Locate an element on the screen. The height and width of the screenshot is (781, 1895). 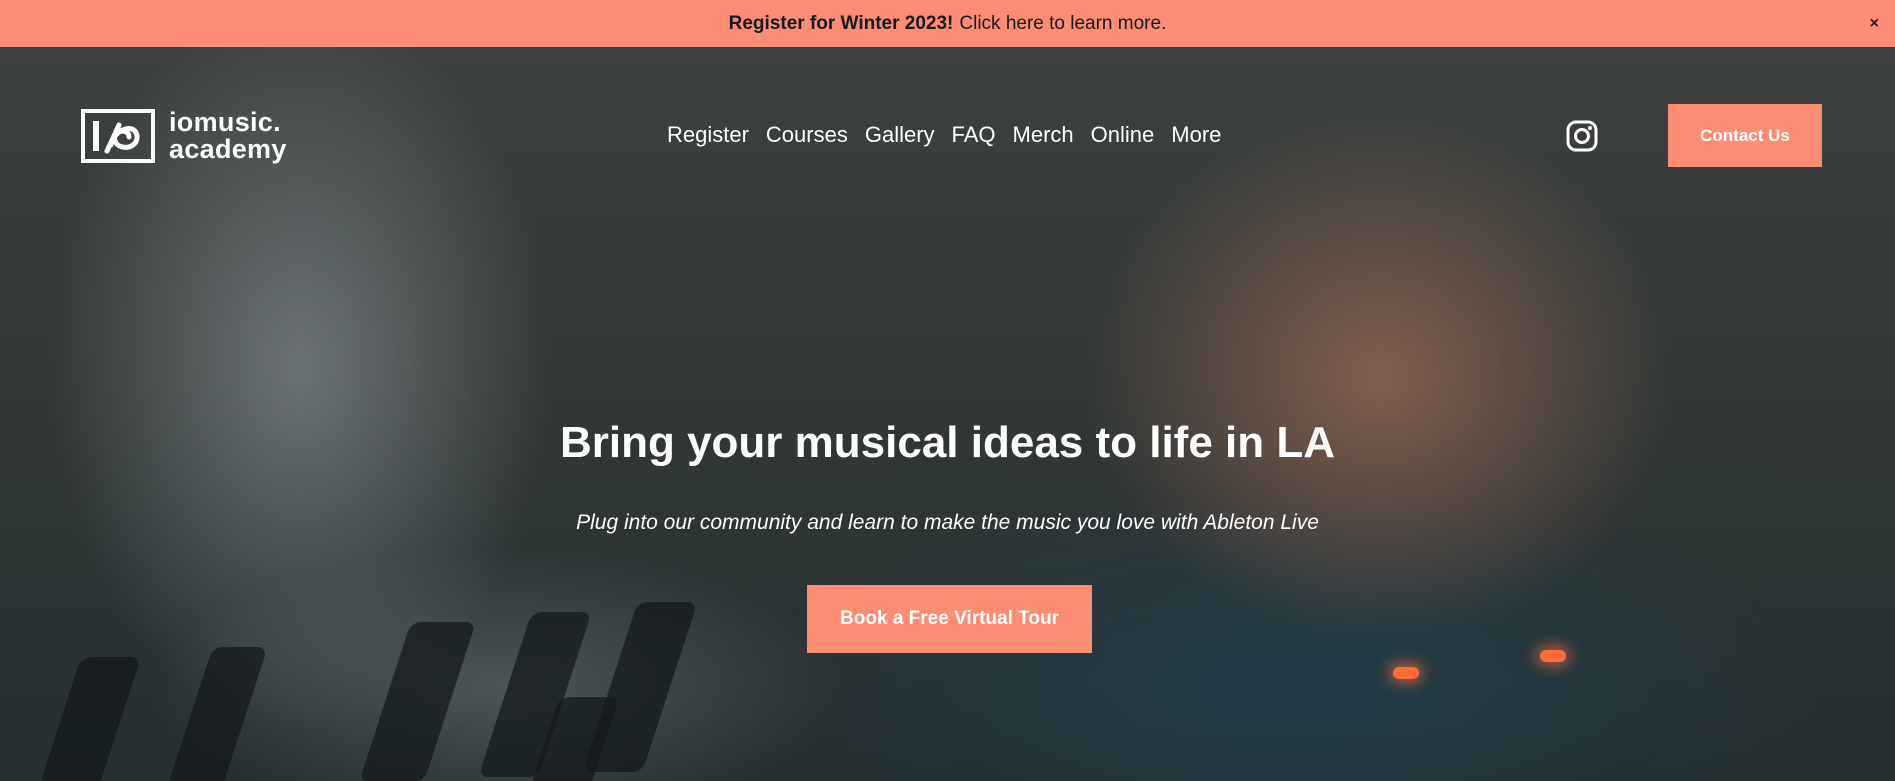
site-logo: iomusic. academy is located at coordinates (184, 136).